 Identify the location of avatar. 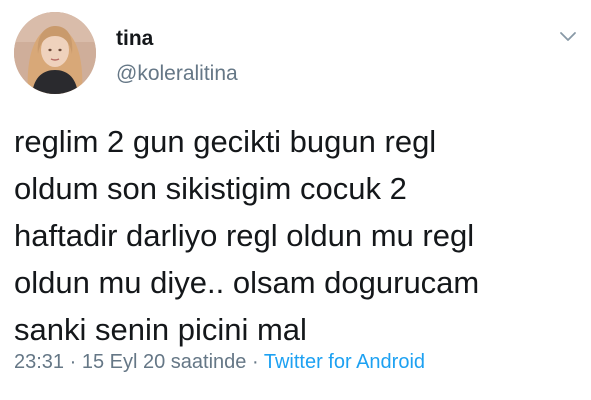
(55, 53).